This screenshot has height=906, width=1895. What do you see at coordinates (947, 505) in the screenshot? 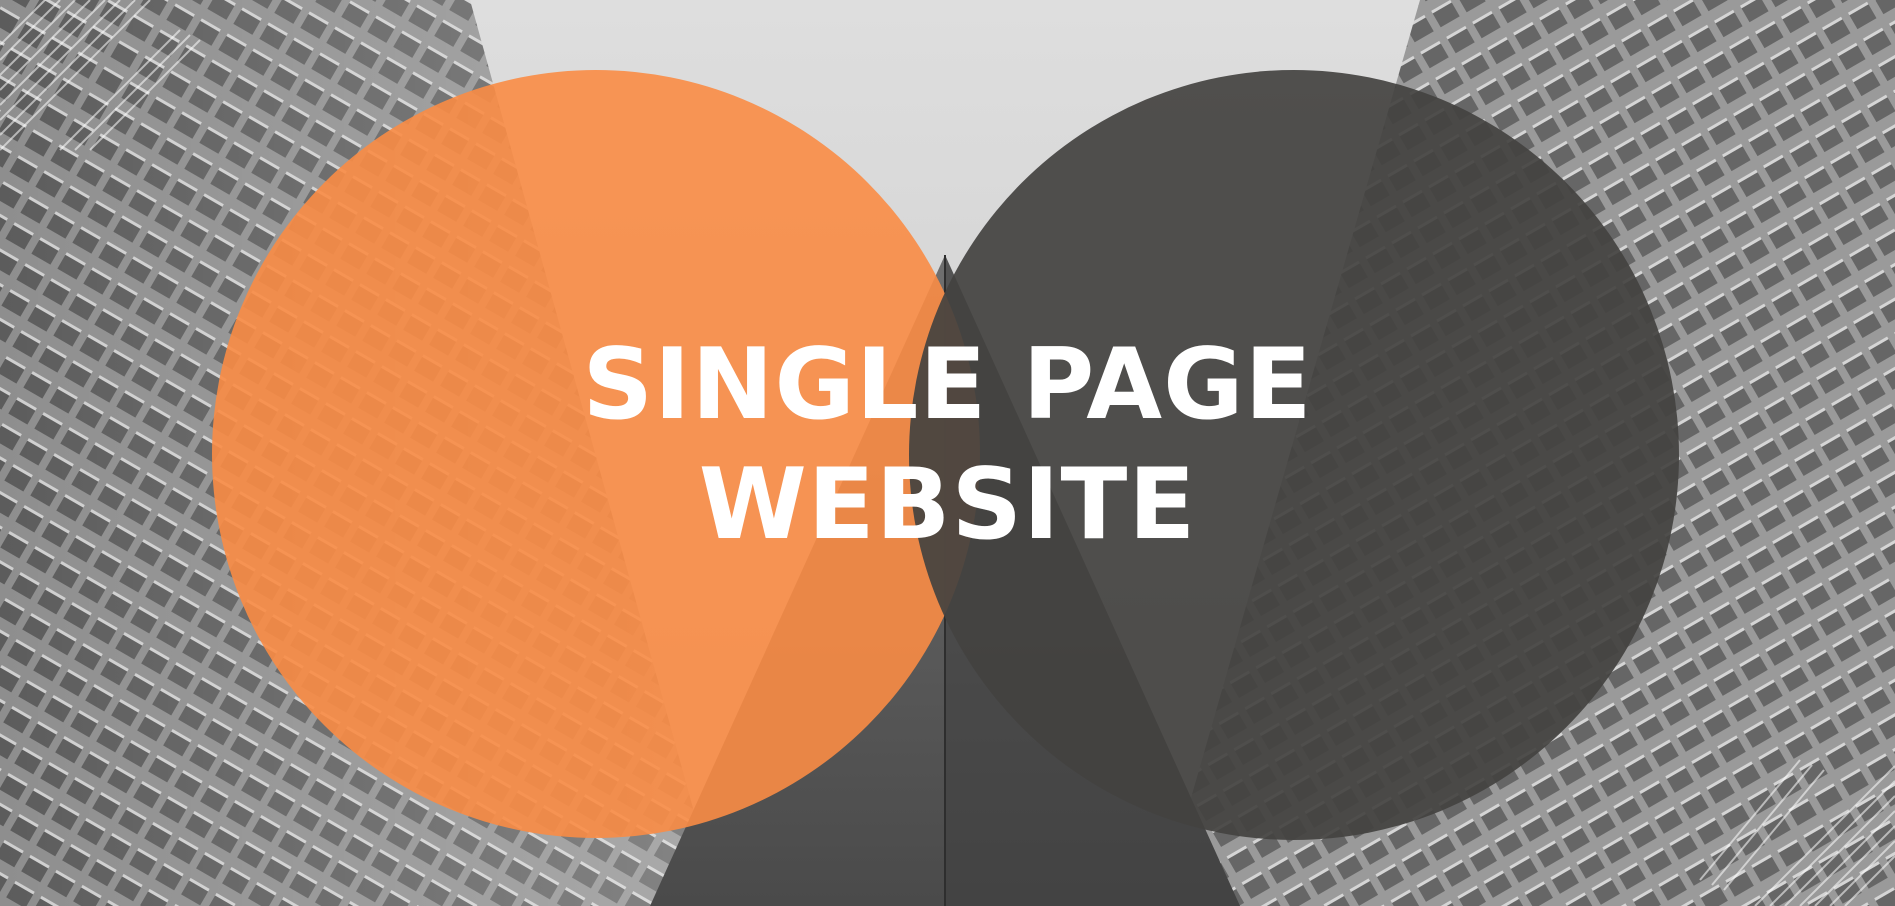
I see `hero-title-line-2: WEBSITE` at bounding box center [947, 505].